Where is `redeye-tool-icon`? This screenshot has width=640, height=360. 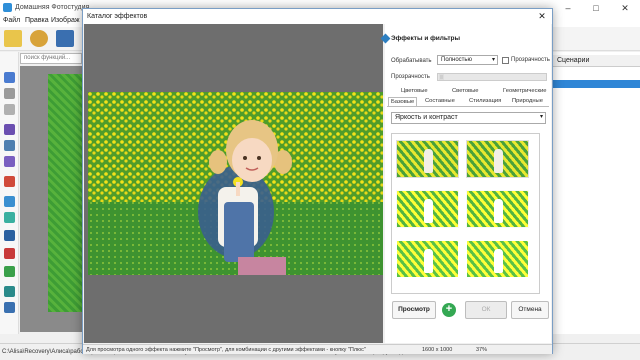 redeye-tool-icon is located at coordinates (9, 181).